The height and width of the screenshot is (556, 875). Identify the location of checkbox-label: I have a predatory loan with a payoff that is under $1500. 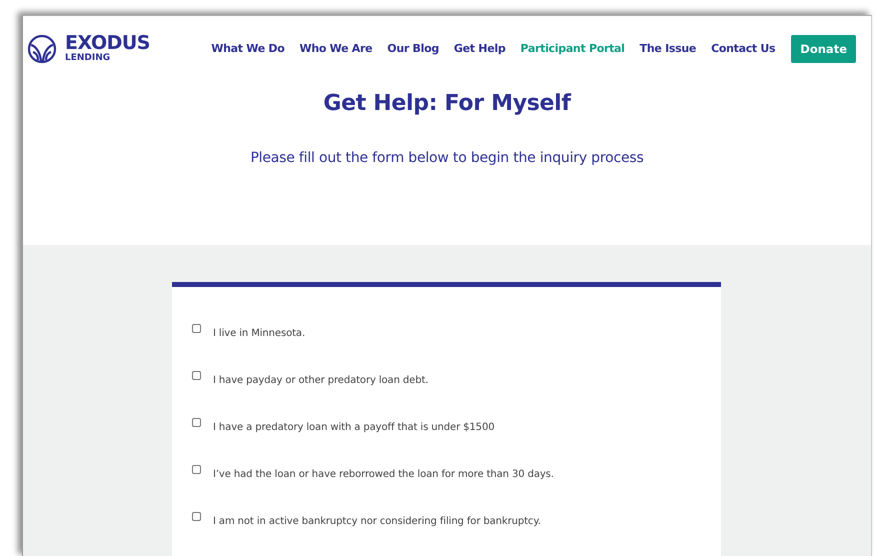
(353, 427).